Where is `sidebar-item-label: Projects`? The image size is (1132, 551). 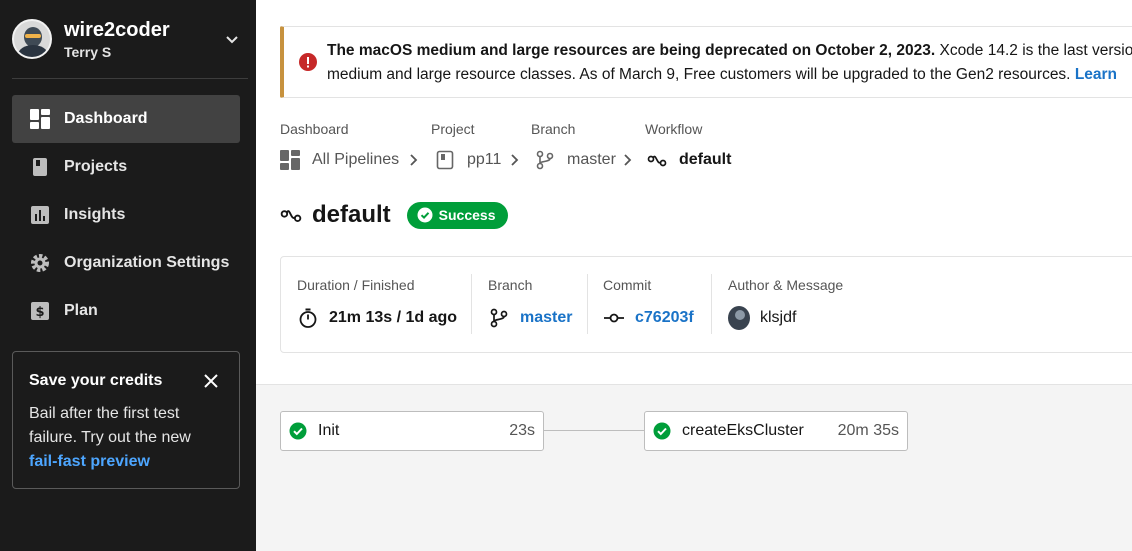
sidebar-item-label: Projects is located at coordinates (96, 166).